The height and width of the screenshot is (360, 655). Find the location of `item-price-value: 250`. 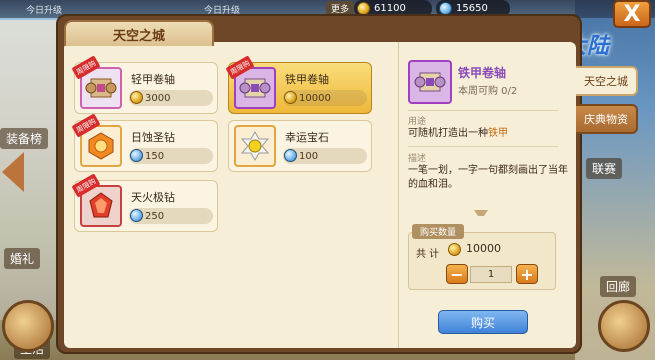

item-price-value: 250 is located at coordinates (155, 216).